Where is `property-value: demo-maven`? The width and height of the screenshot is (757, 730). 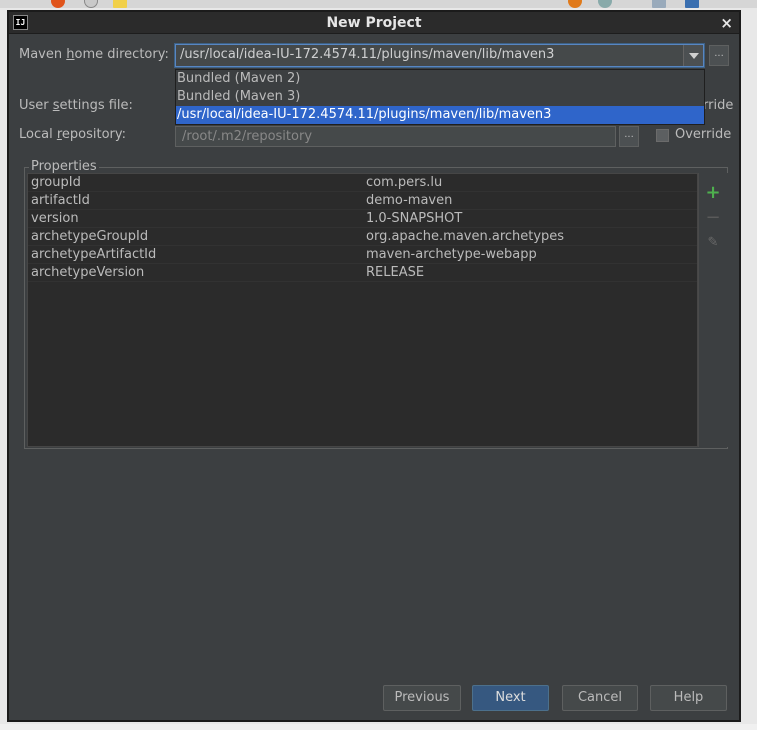 property-value: demo-maven is located at coordinates (409, 201).